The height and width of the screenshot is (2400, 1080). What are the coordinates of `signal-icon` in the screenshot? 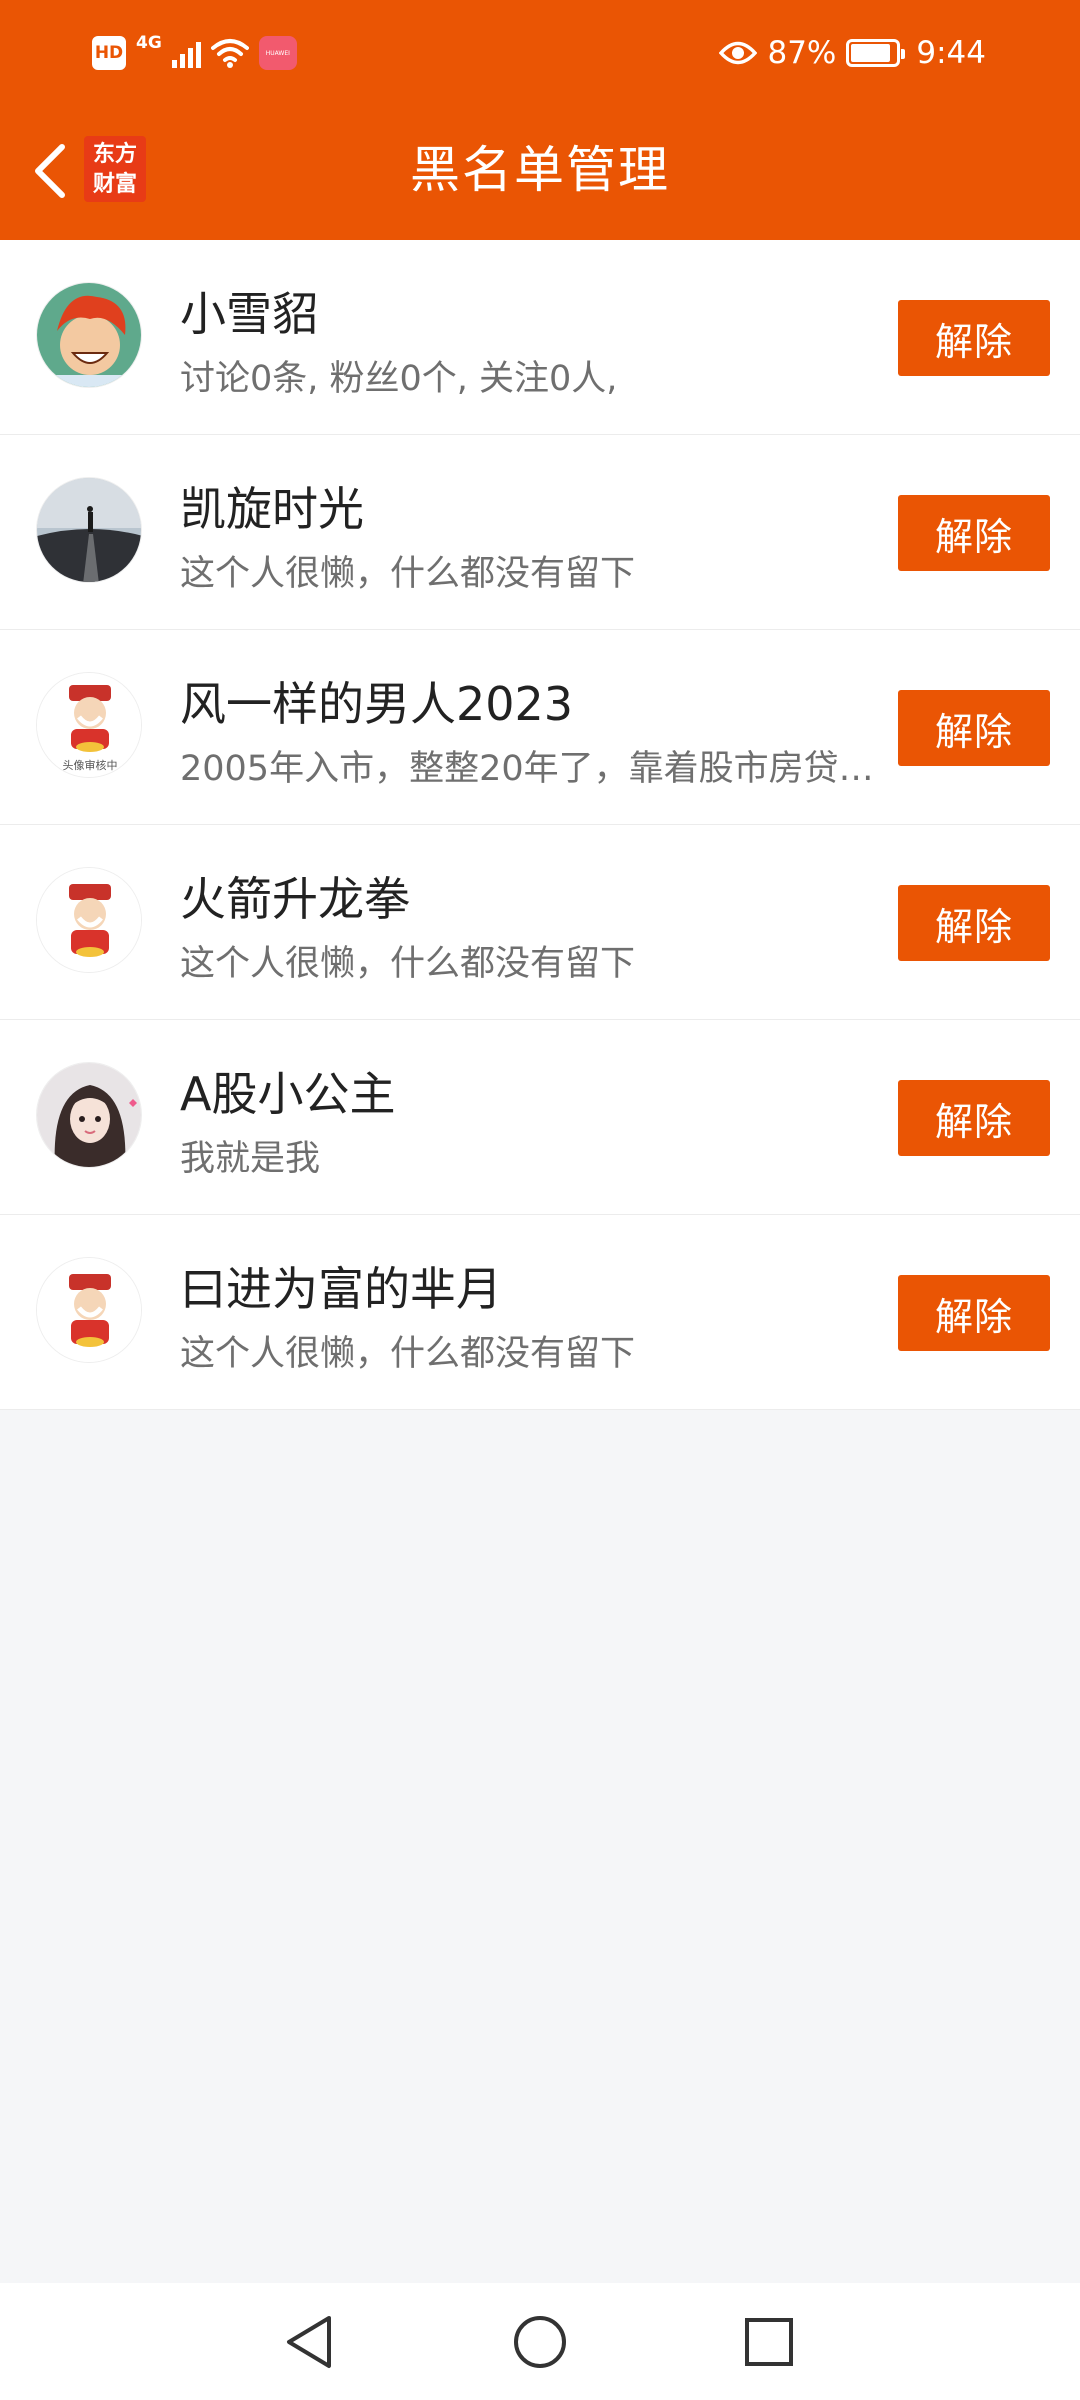 It's located at (186, 53).